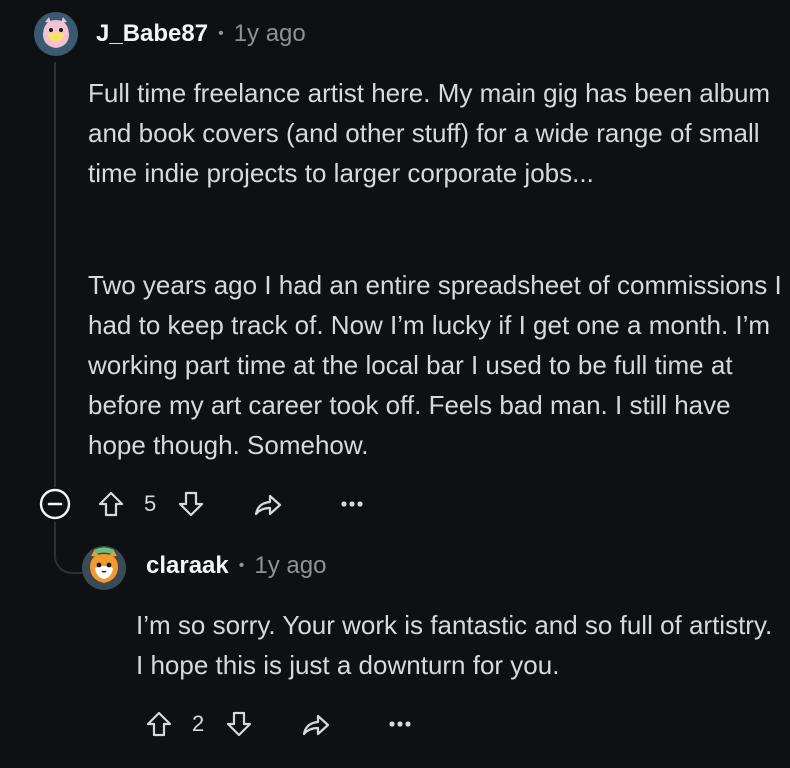 This screenshot has width=790, height=768. Describe the element at coordinates (198, 723) in the screenshot. I see `vote-count: 2` at that location.